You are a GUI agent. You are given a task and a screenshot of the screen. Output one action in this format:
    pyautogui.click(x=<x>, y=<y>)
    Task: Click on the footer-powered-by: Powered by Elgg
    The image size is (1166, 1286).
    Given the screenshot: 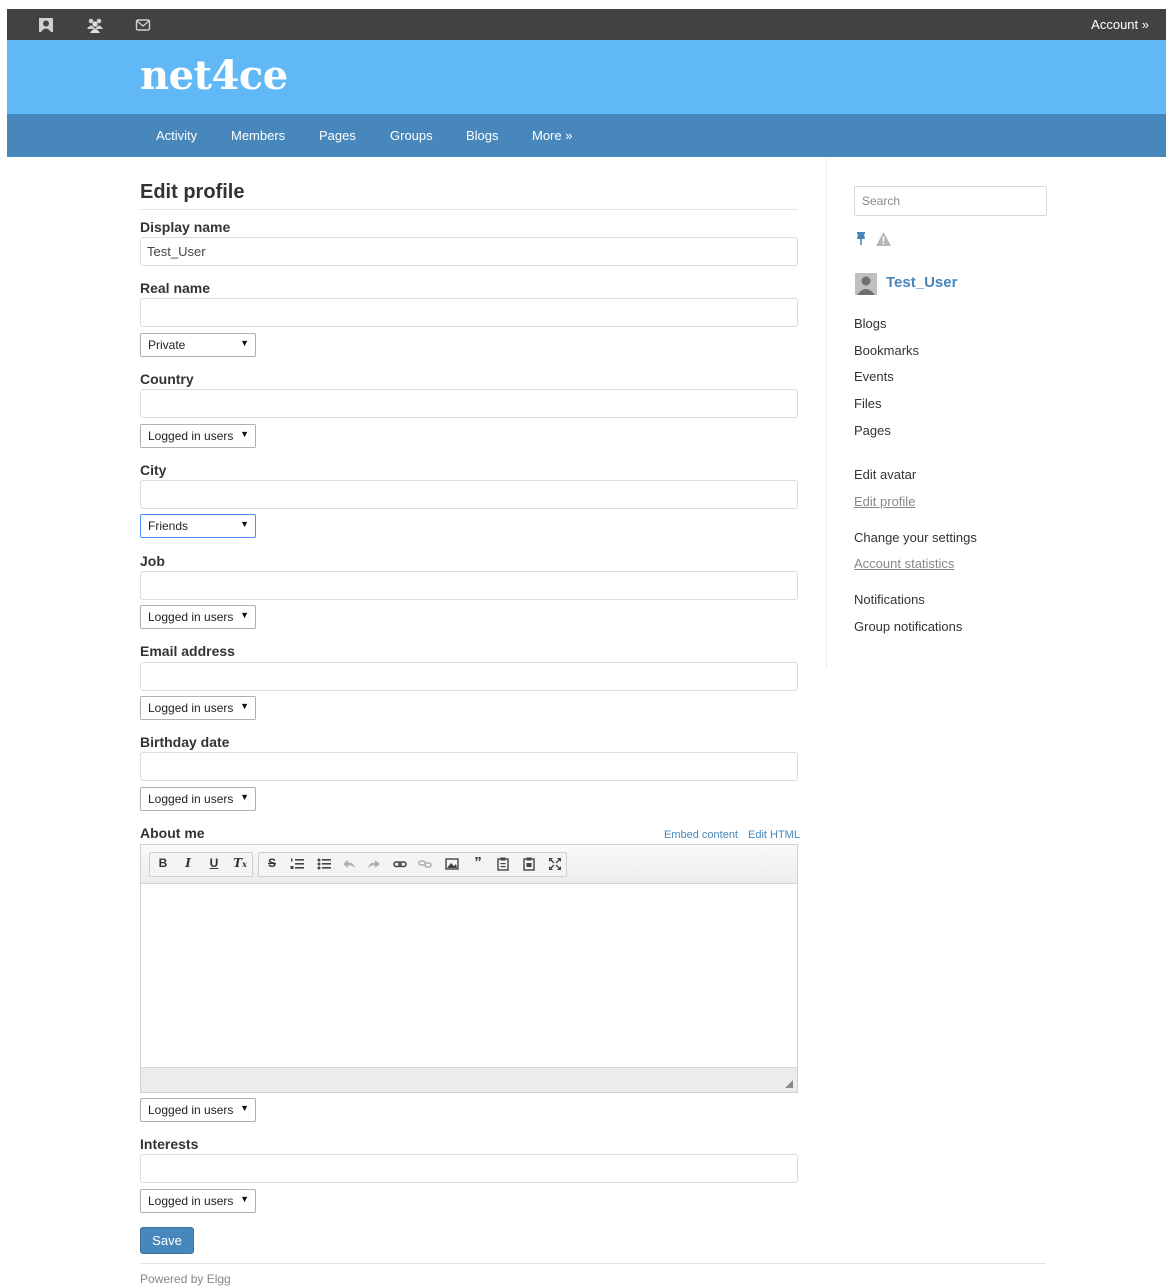 What is the action you would take?
    pyautogui.click(x=185, y=1279)
    